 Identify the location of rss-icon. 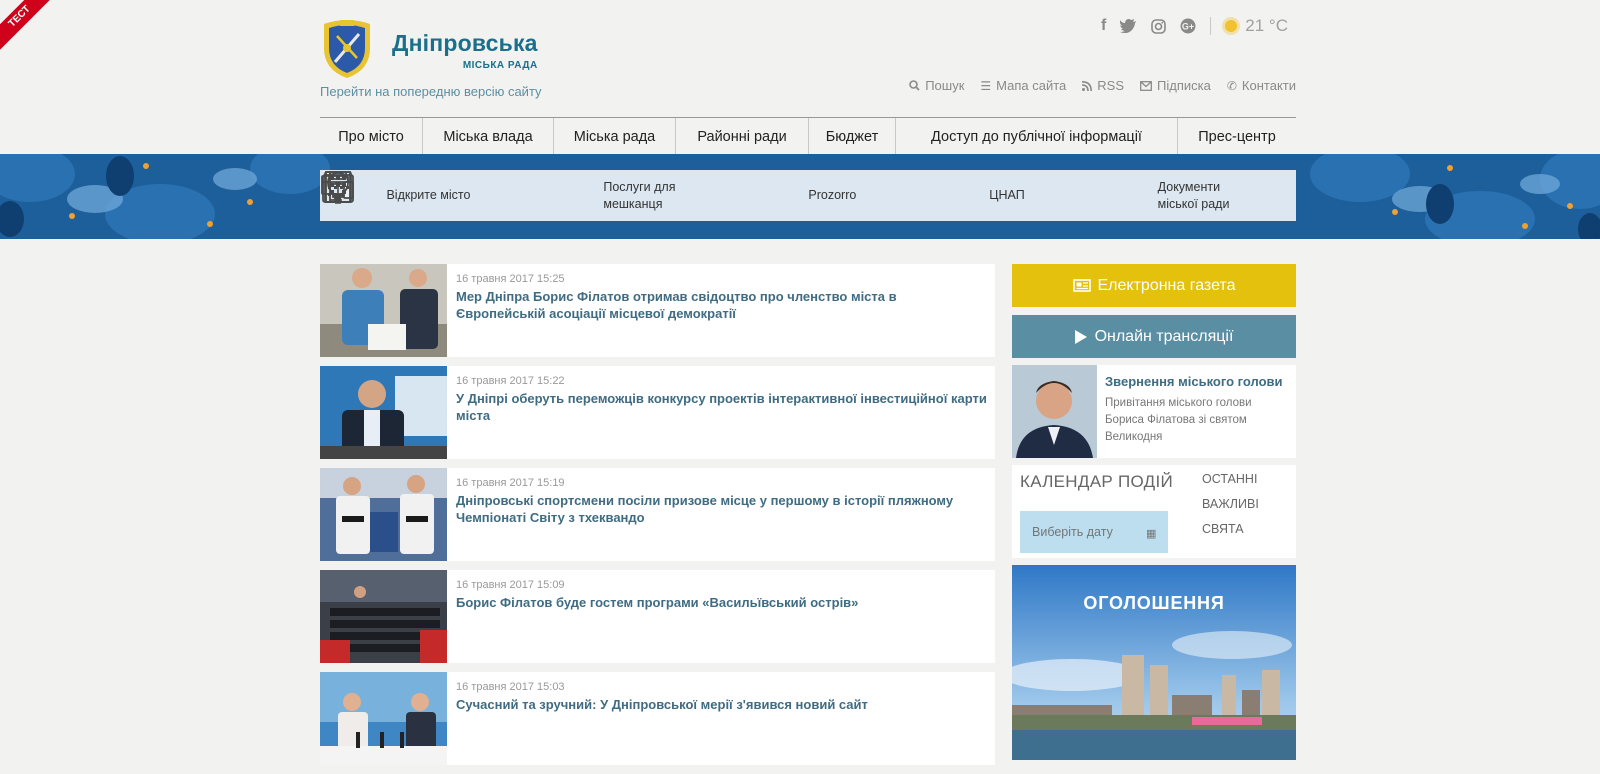
(1087, 85).